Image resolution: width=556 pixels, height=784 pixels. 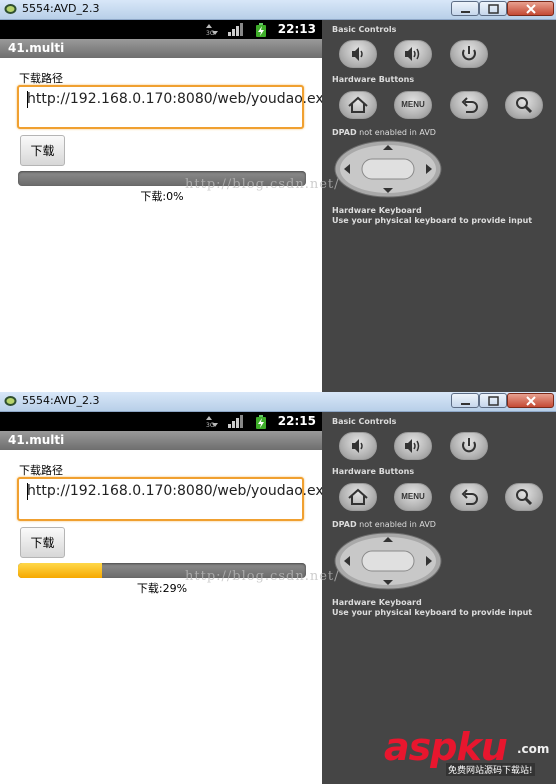 I want to click on back-icon, so click(x=469, y=497).